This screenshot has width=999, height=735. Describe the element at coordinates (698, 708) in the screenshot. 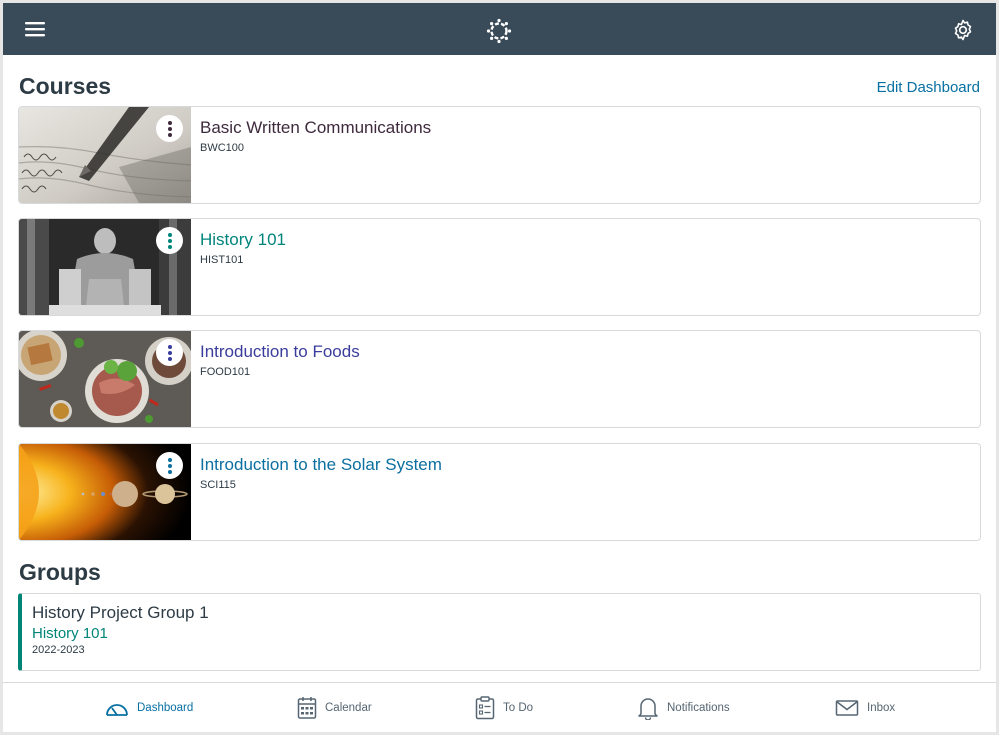

I see `tab-label: Notifications` at that location.